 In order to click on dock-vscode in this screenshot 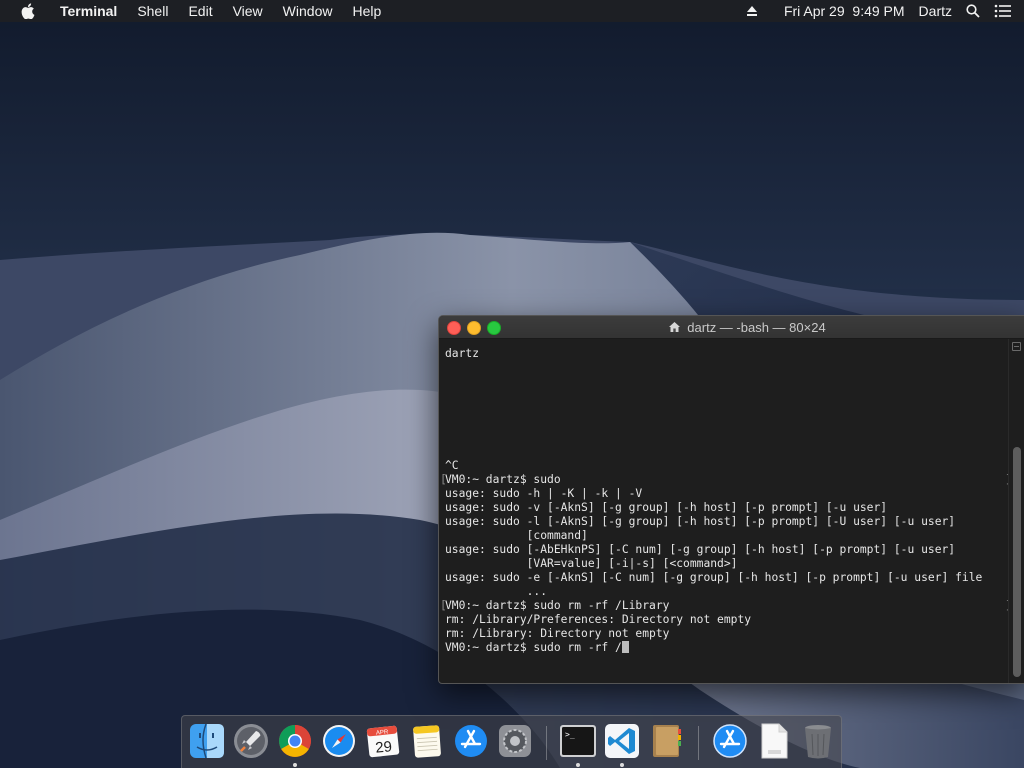, I will do `click(622, 741)`.